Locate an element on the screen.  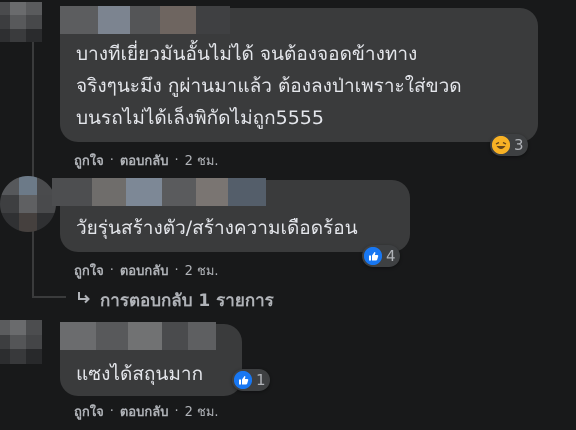
comment-line: แซงได้สถุนมาก is located at coordinates (140, 374).